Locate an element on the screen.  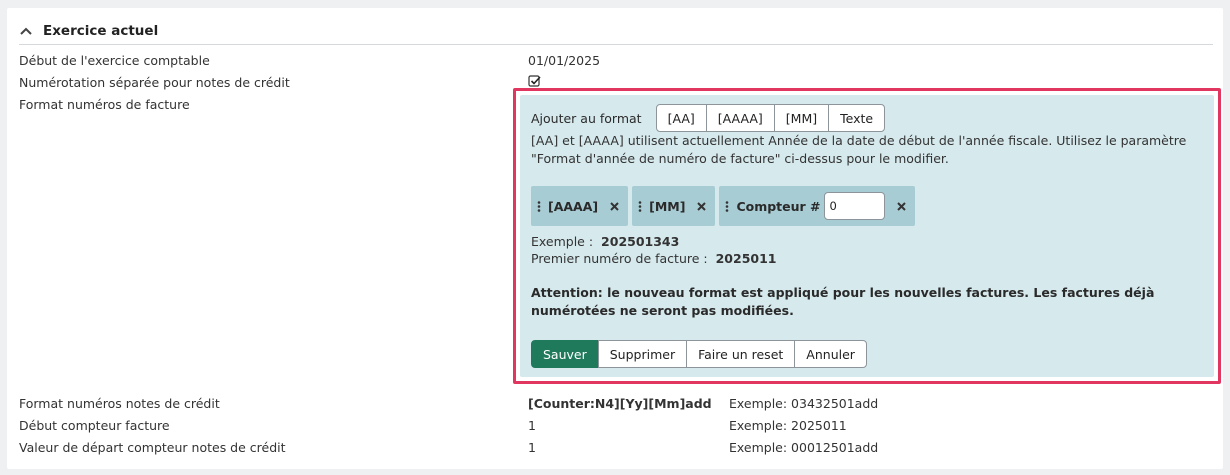
invoice-counter-start-label: Début compteur facture is located at coordinates (94, 425).